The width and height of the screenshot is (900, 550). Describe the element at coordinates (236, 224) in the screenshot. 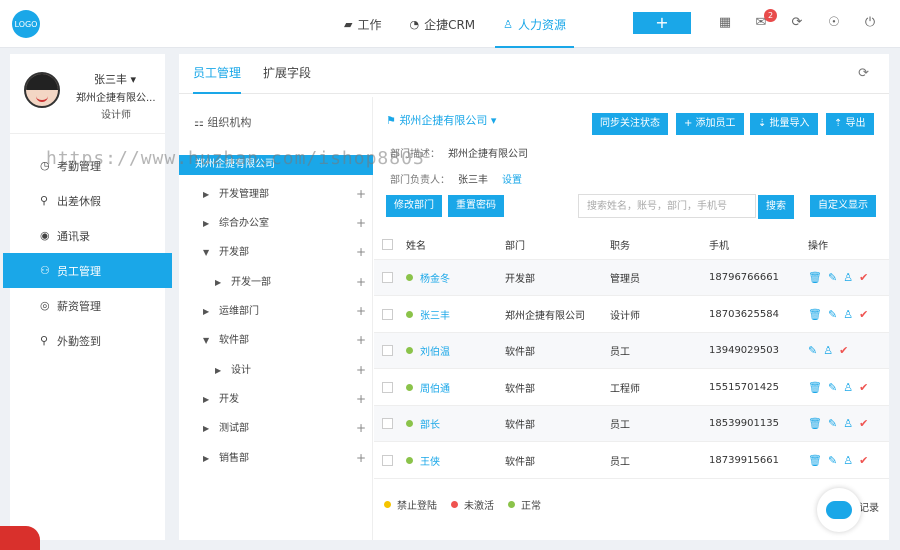

I see `tree-node: ▶ 综合办公室` at that location.